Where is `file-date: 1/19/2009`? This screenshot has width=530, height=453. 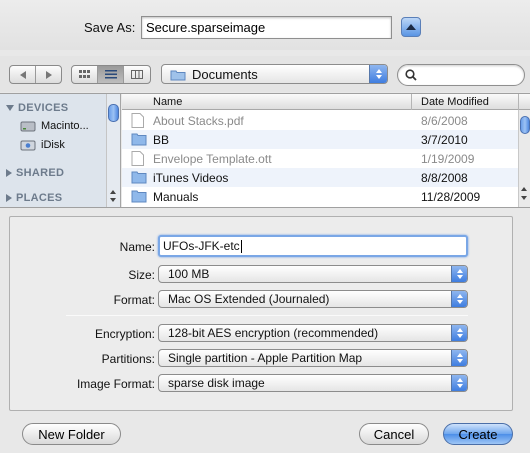
file-date: 1/19/2009 is located at coordinates (448, 159).